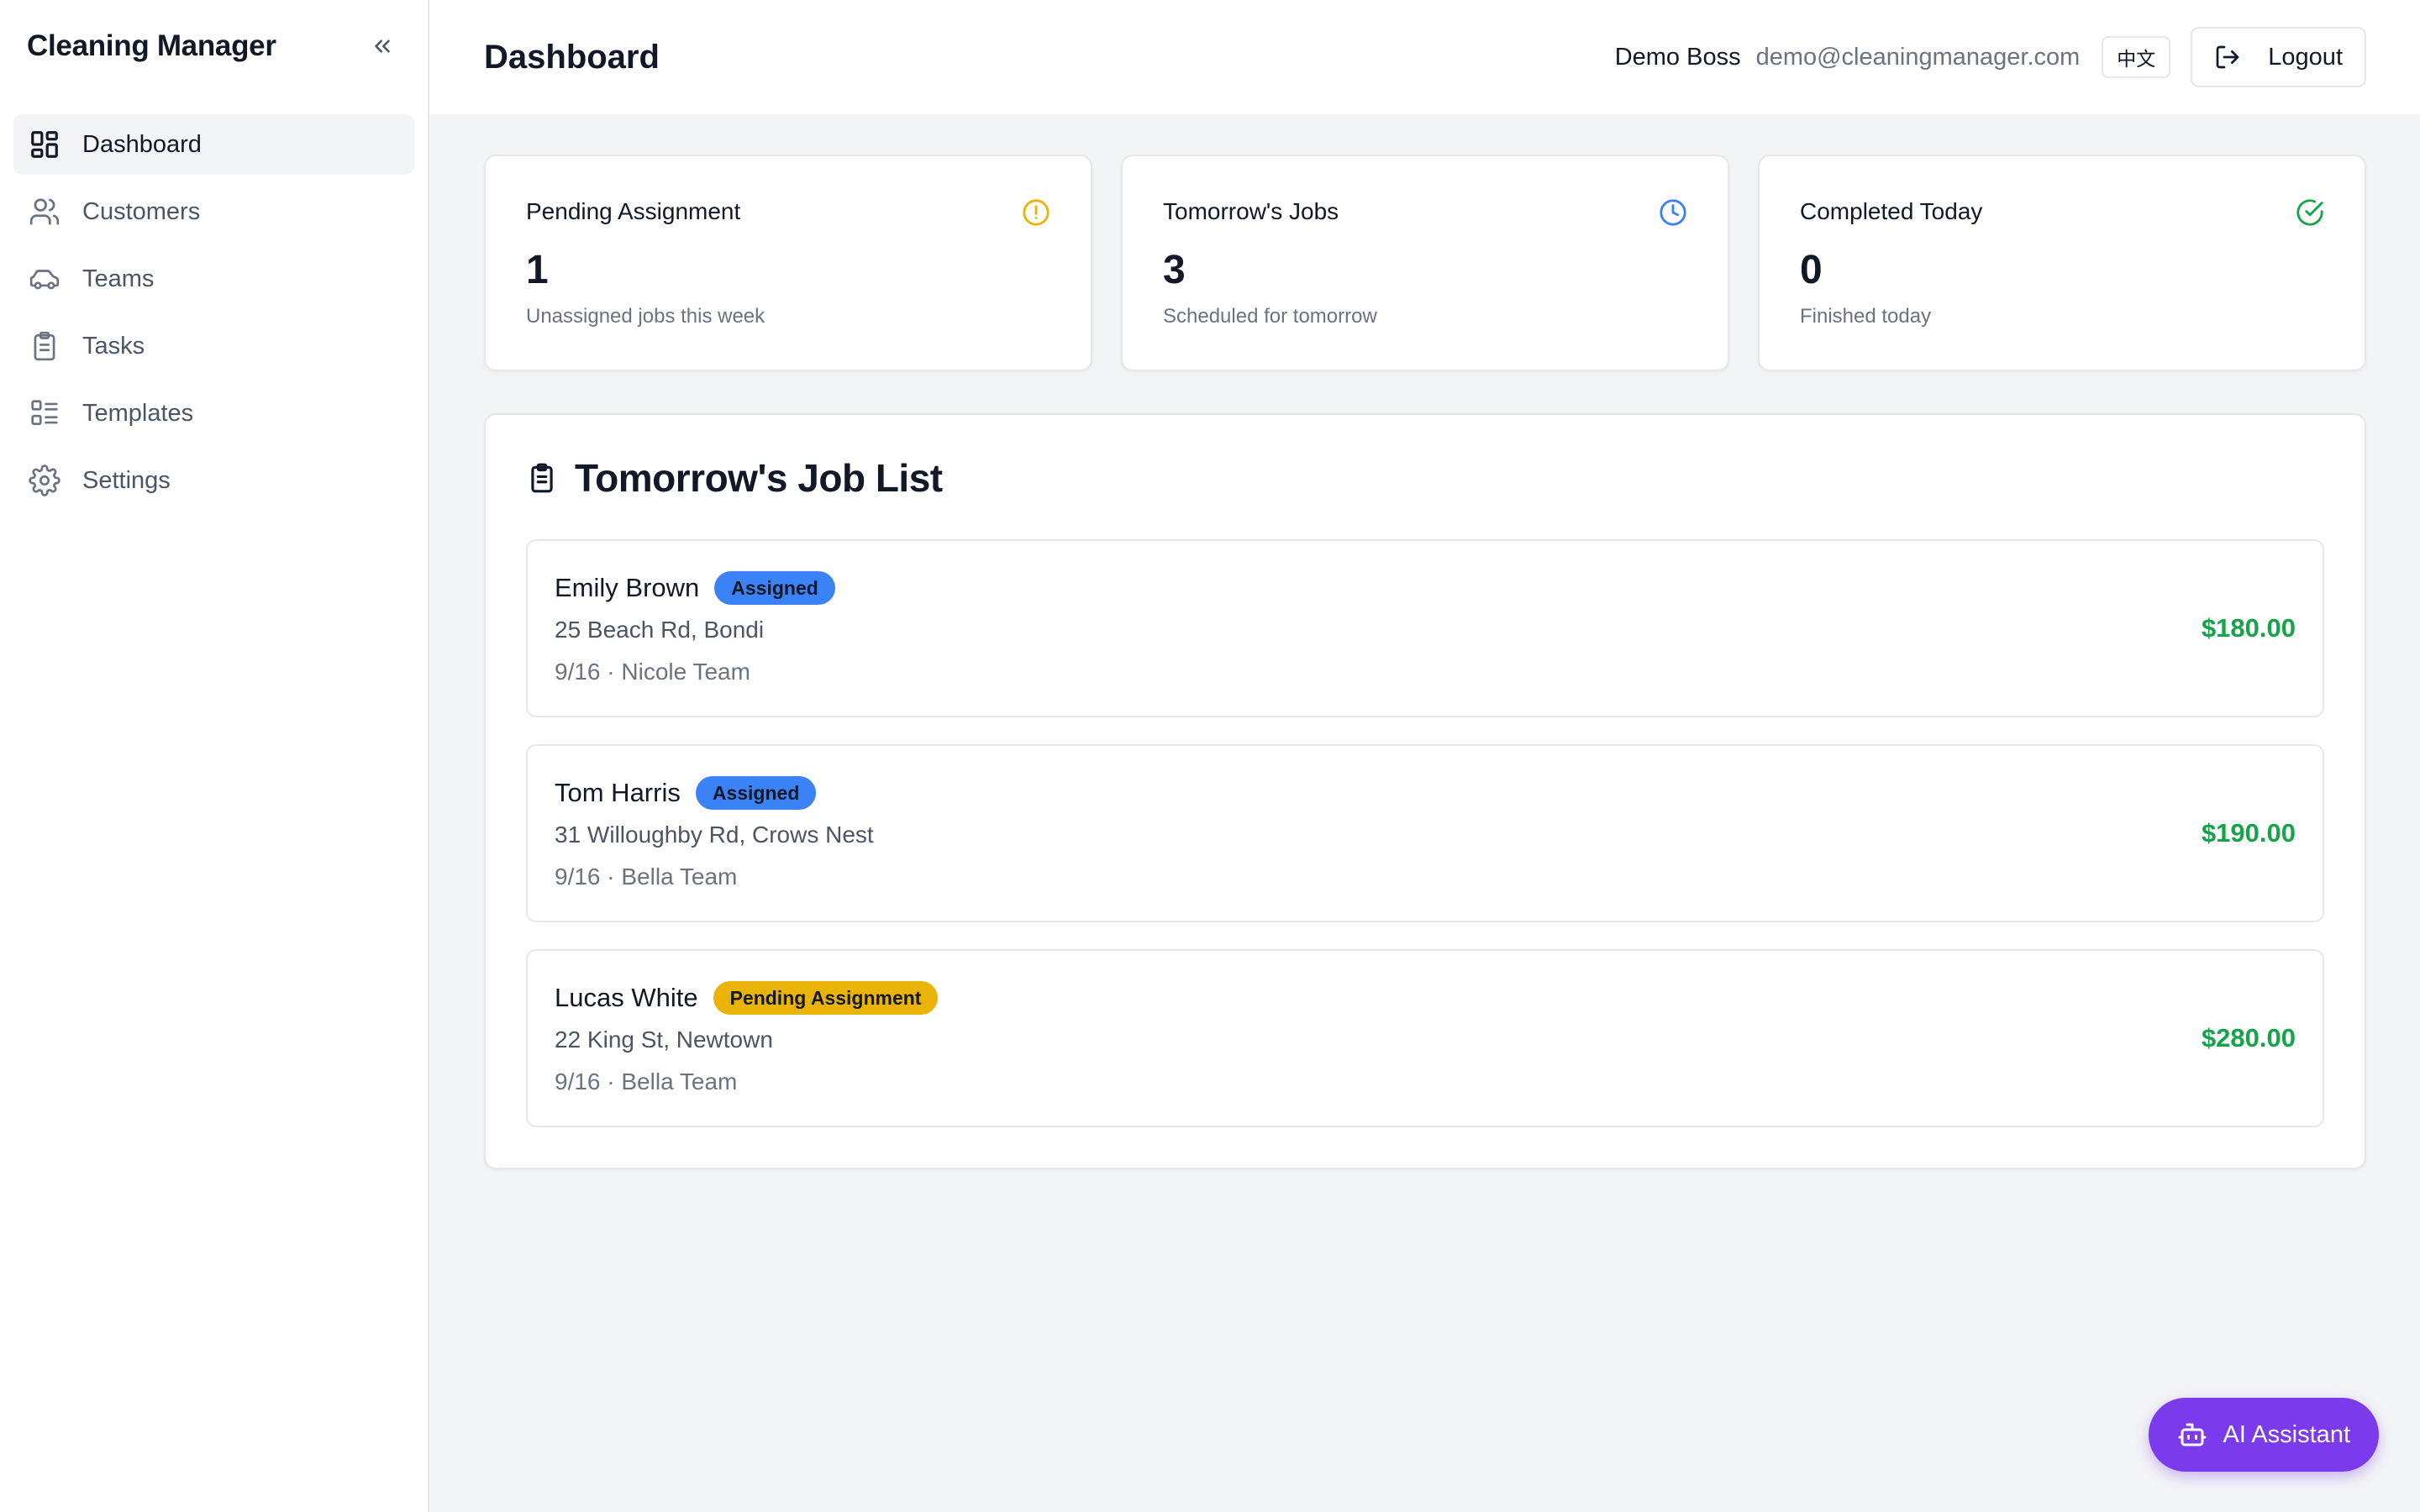 The width and height of the screenshot is (2420, 1512). What do you see at coordinates (1270, 316) in the screenshot?
I see `stat-subtitle: Scheduled for tomorrow` at bounding box center [1270, 316].